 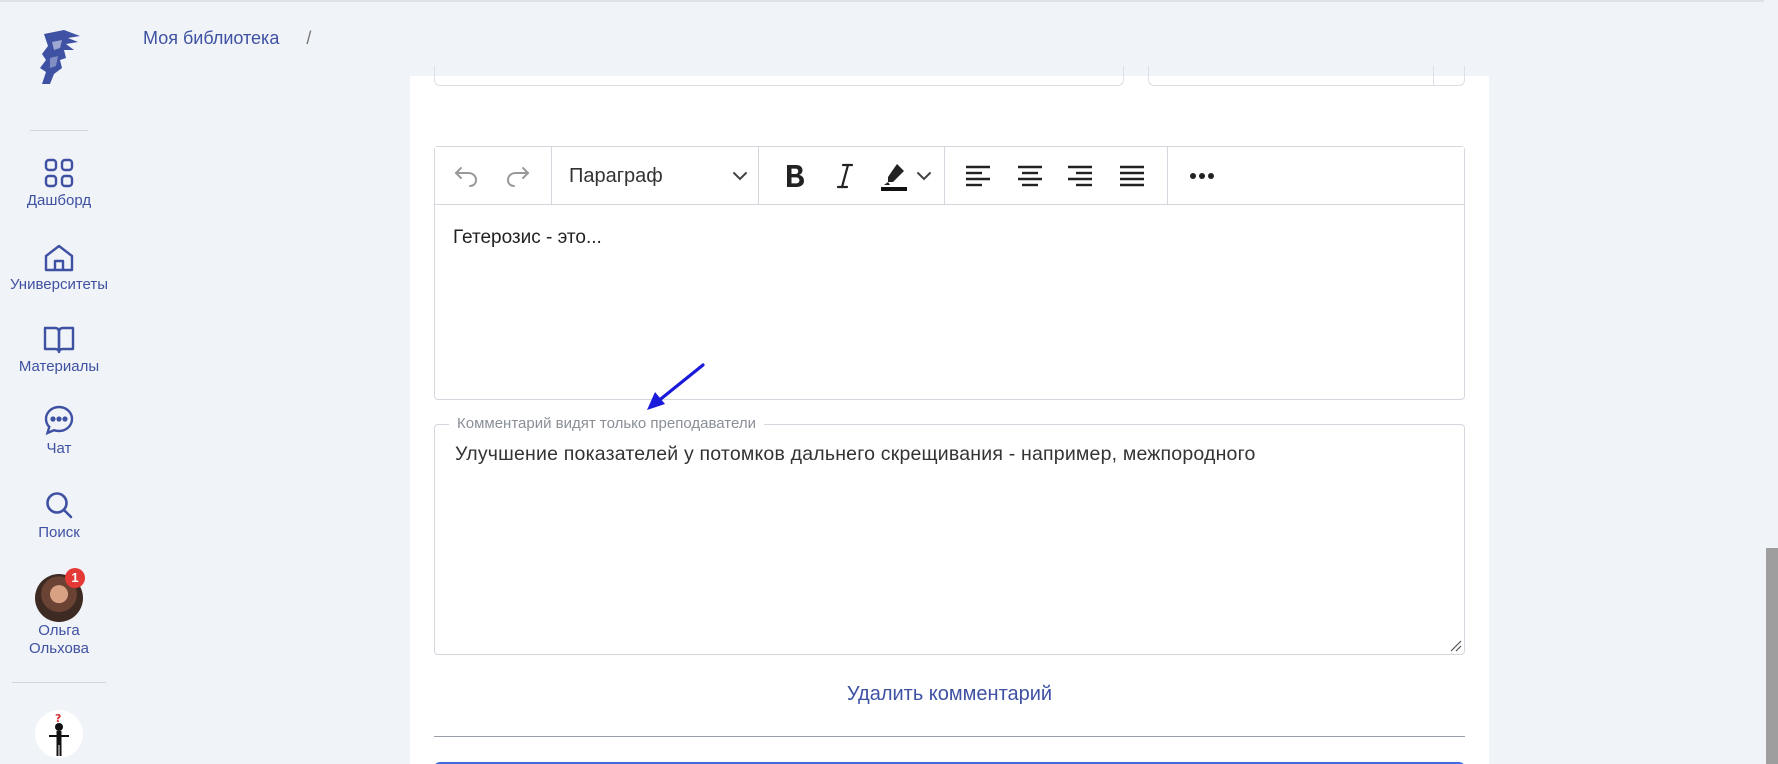 I want to click on highlight-dropdown, so click(x=924, y=176).